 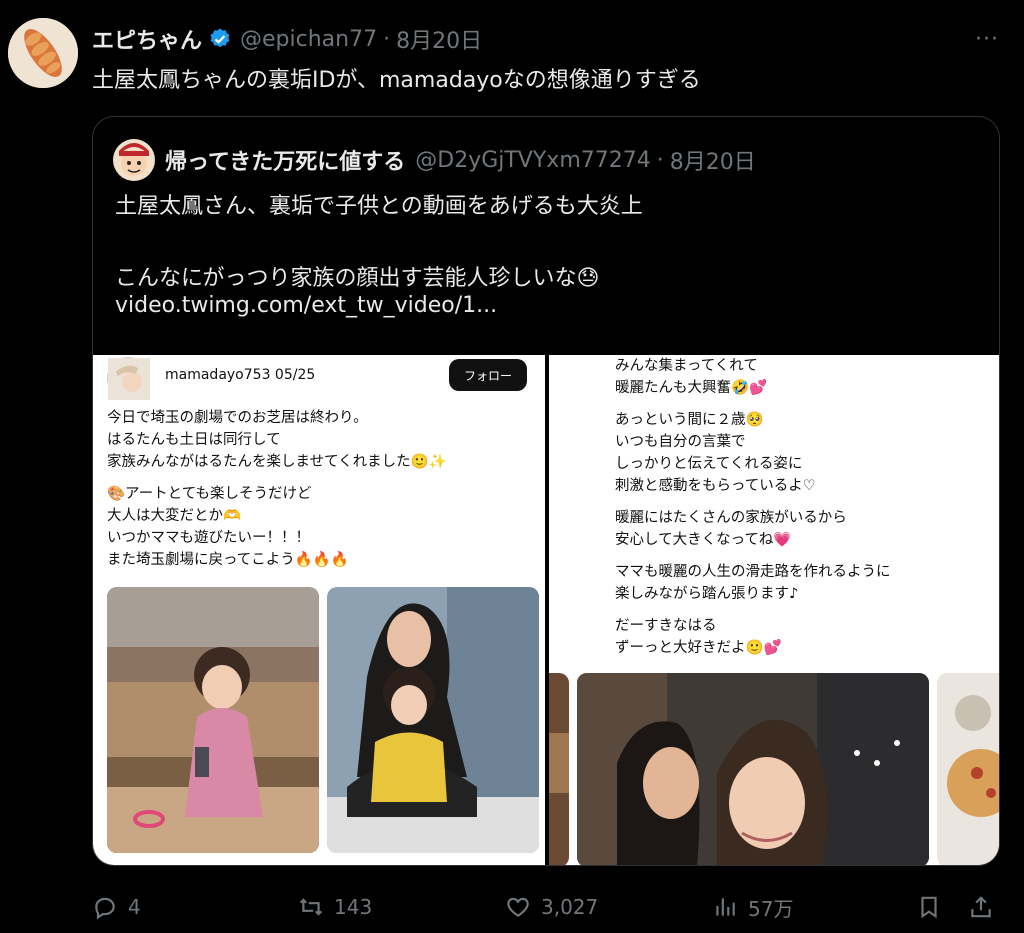 What do you see at coordinates (228, 560) in the screenshot?
I see `caption-line: また埼玉劇場に戻ってこよう🔥🔥🔥` at bounding box center [228, 560].